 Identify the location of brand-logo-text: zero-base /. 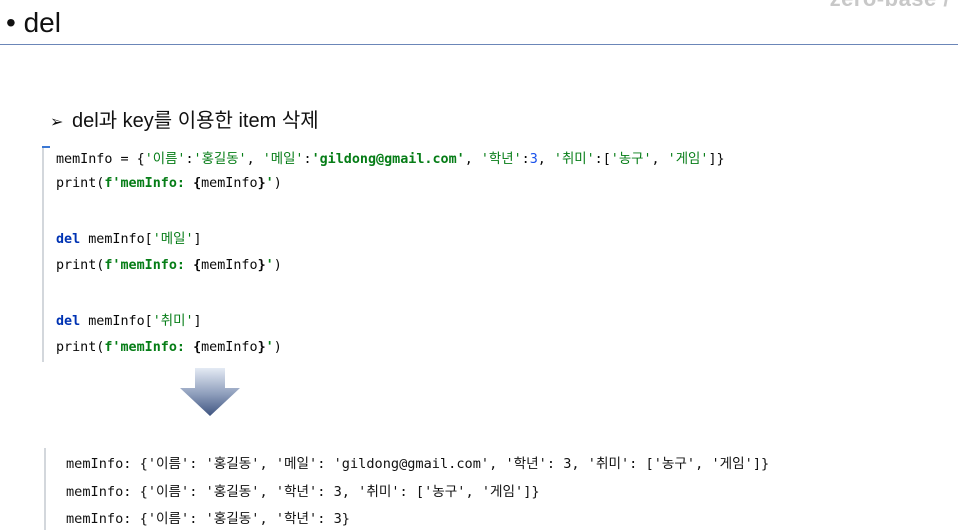
(890, 6).